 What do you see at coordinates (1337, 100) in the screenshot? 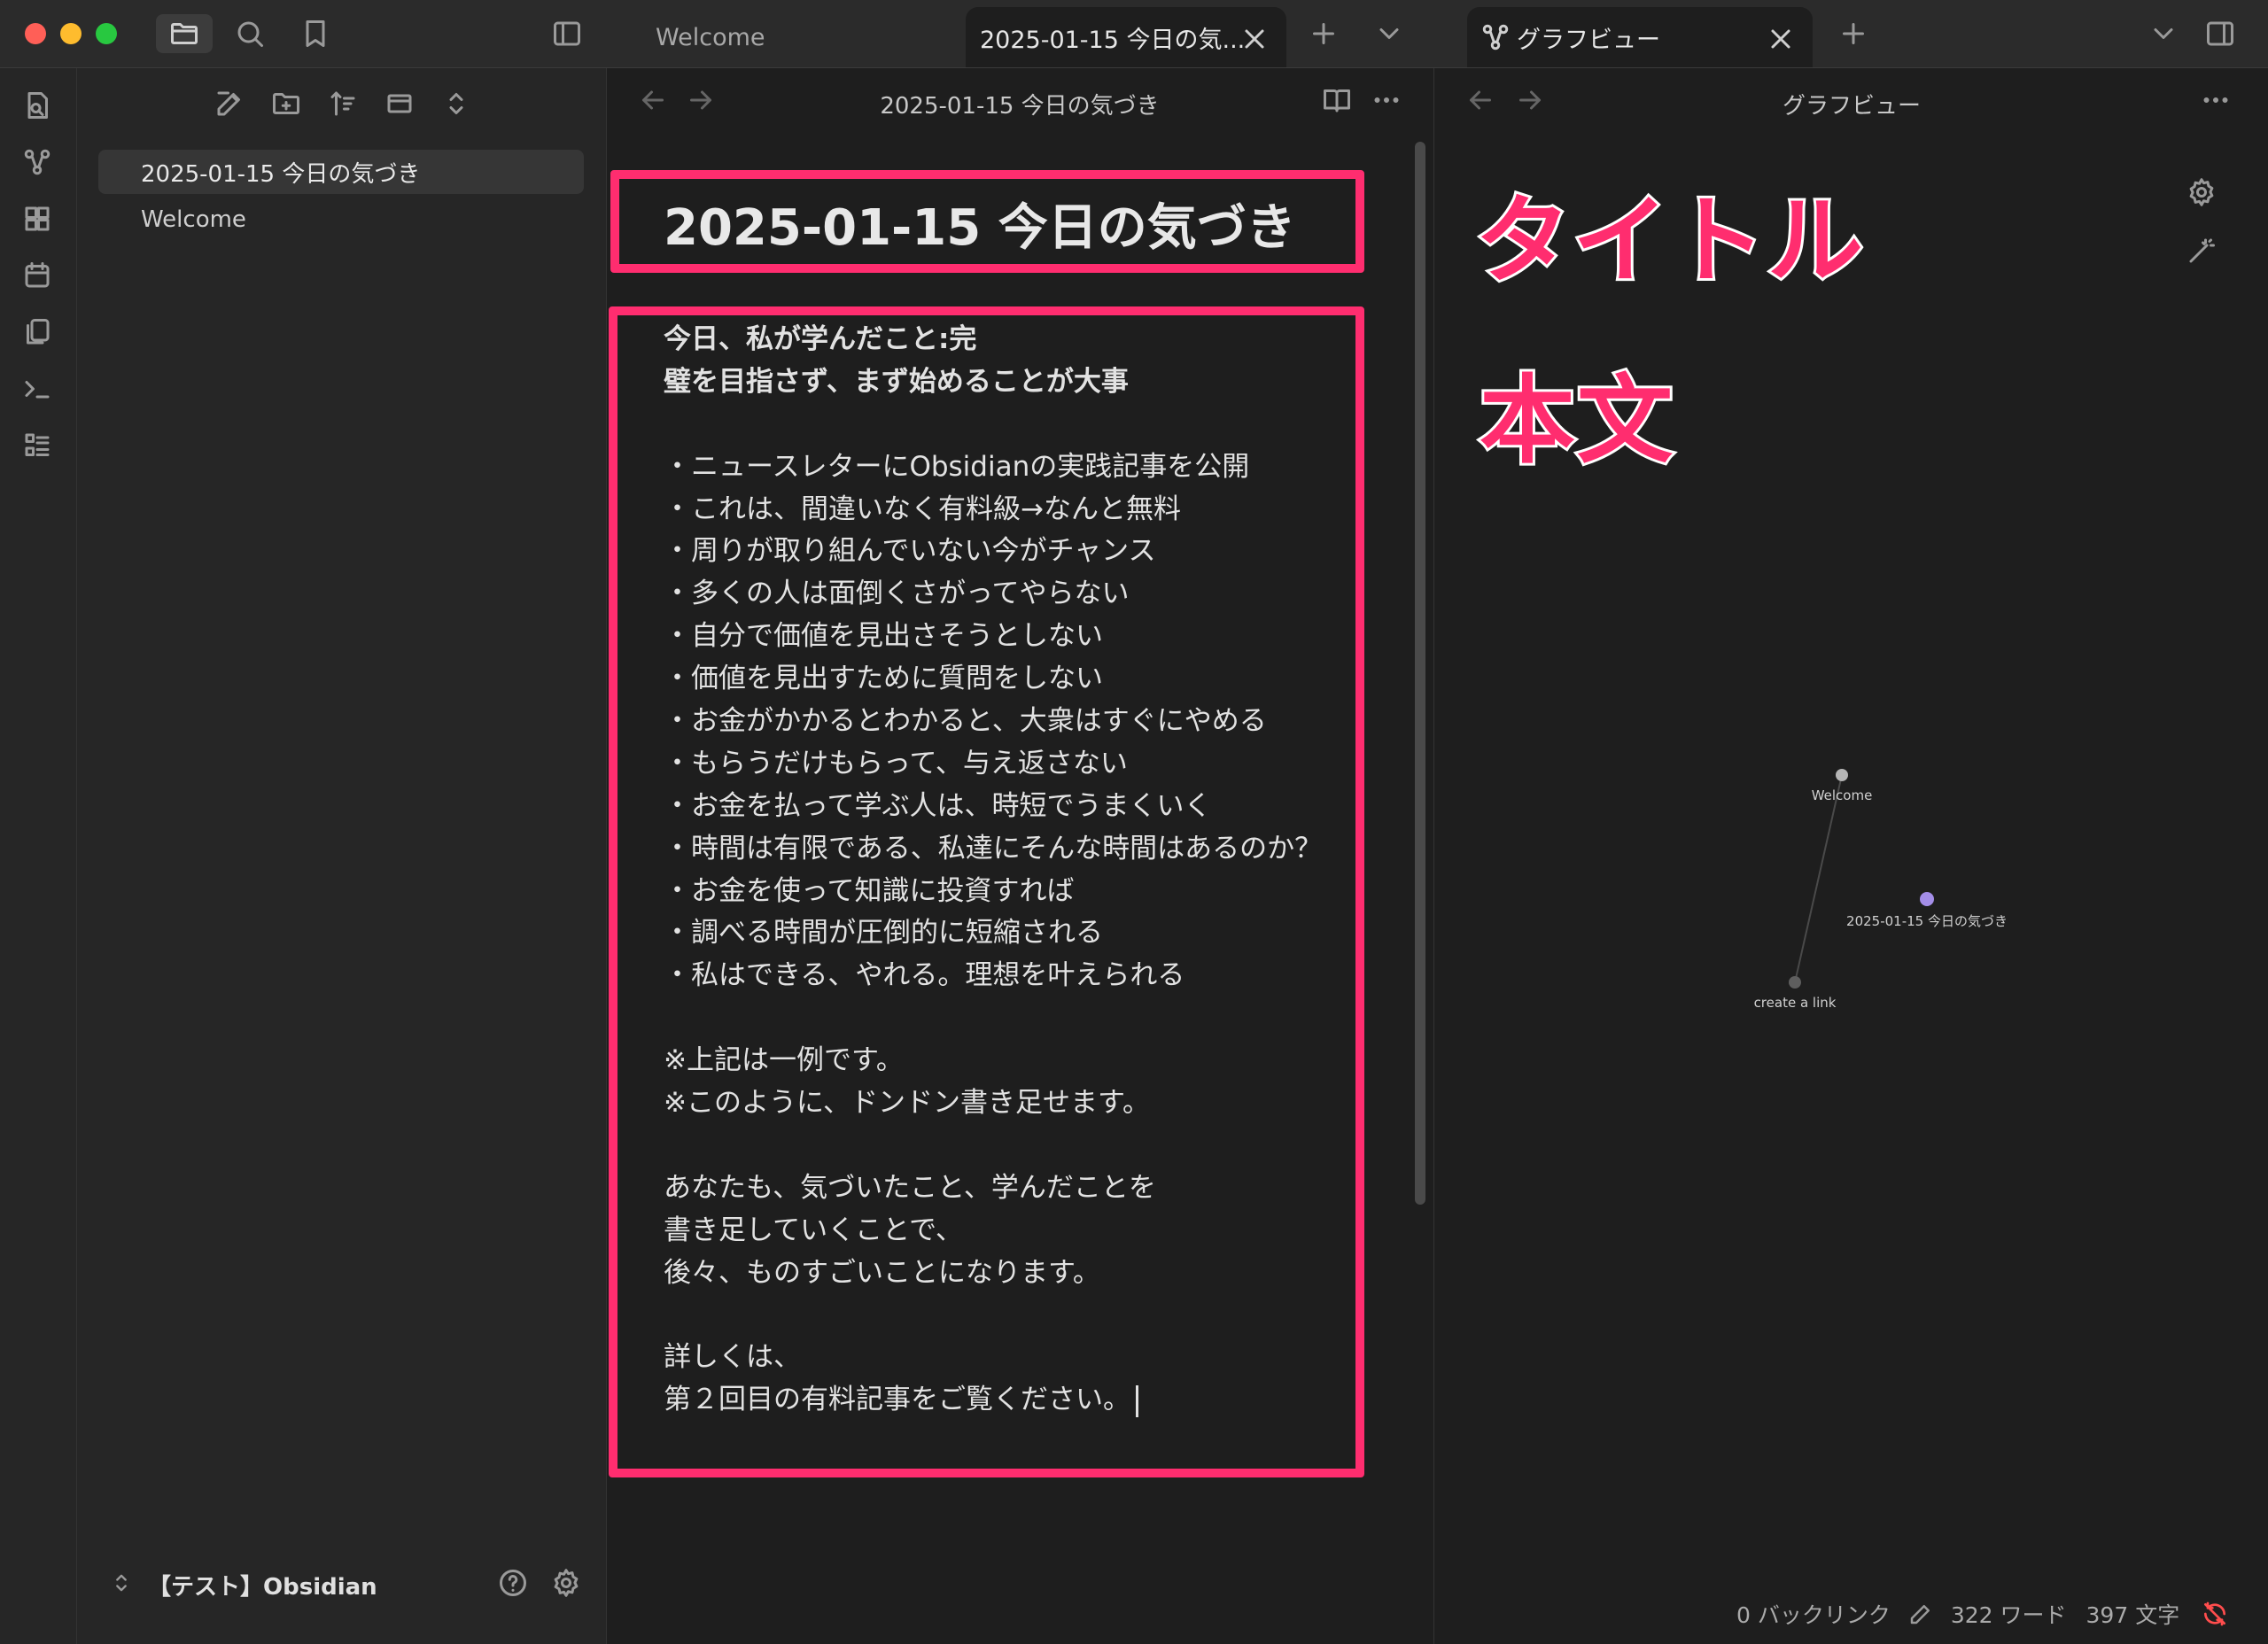
I see `reading-view-icon` at bounding box center [1337, 100].